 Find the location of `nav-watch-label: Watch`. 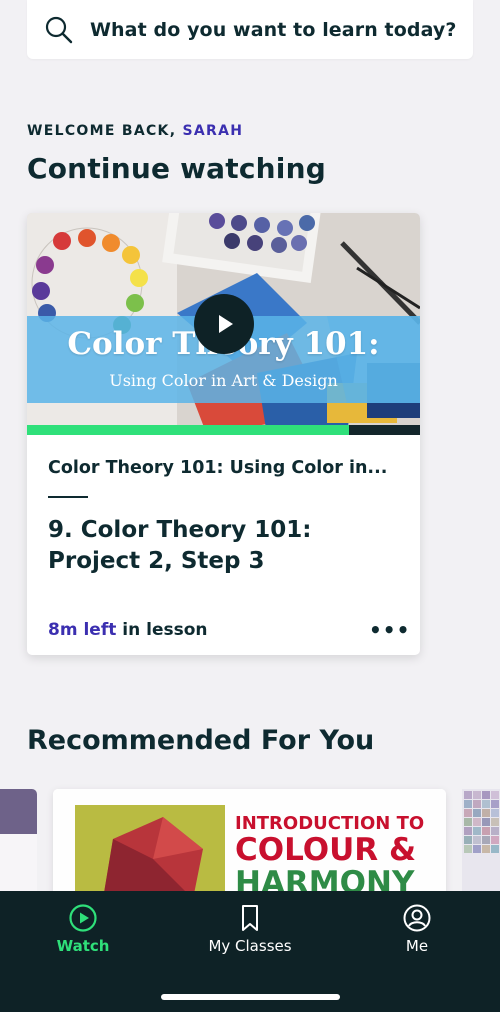

nav-watch-label: Watch is located at coordinates (83, 946).